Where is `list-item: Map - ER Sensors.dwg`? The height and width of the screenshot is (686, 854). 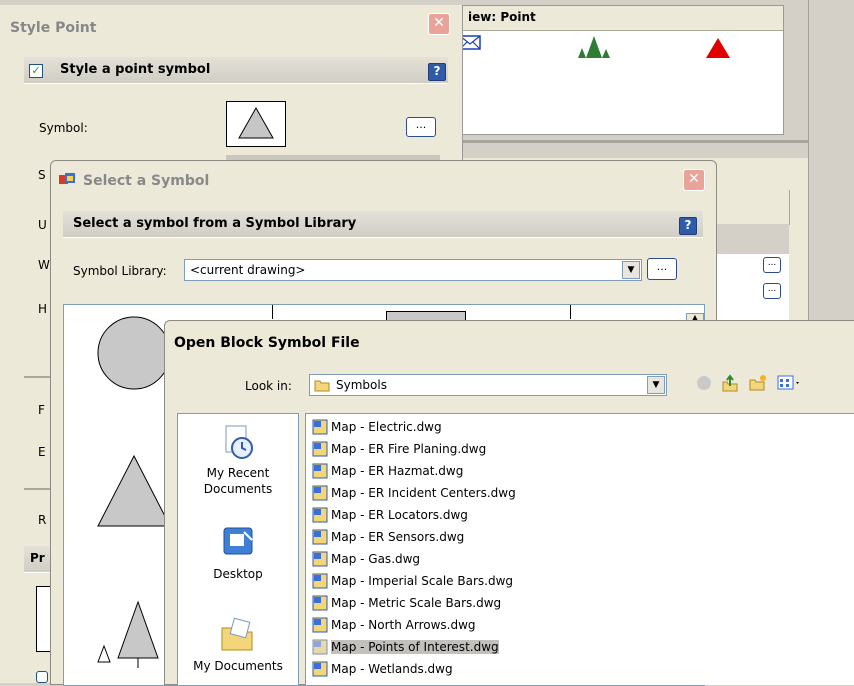 list-item: Map - ER Sensors.dwg is located at coordinates (388, 537).